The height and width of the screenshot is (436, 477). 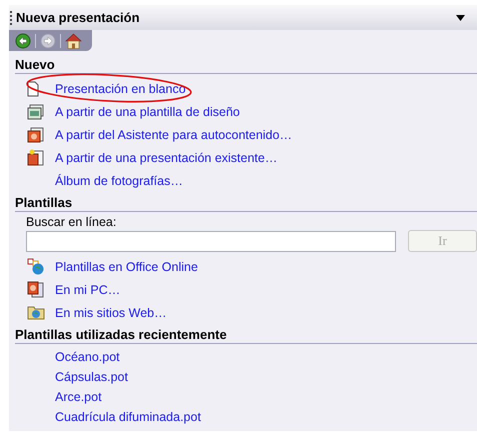 What do you see at coordinates (72, 222) in the screenshot?
I see `search-label: Buscar en línea:` at bounding box center [72, 222].